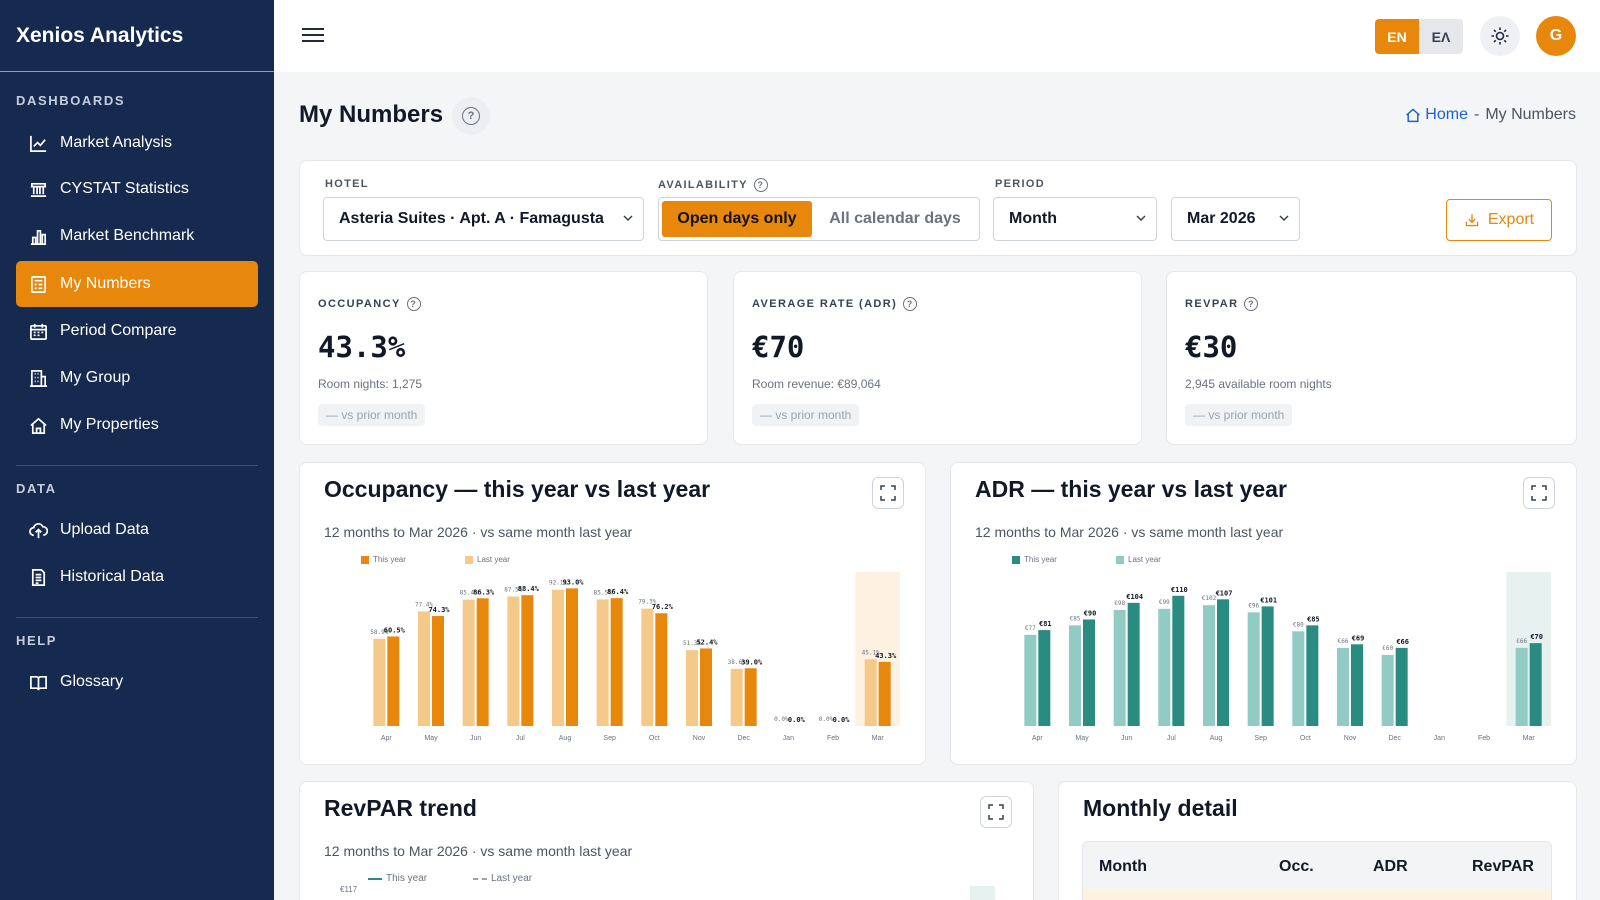 Image resolution: width=1600 pixels, height=900 pixels. What do you see at coordinates (502, 878) in the screenshot?
I see `legend-last-year: Last year` at bounding box center [502, 878].